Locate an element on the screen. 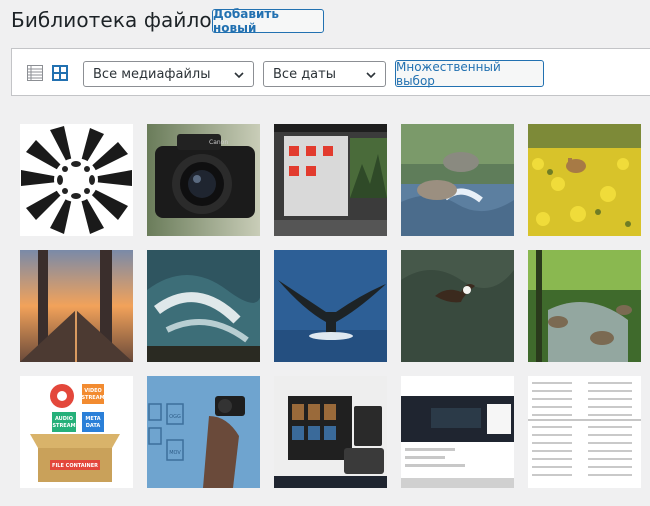 The image size is (650, 506). media-item-hand-camera: OGG MOV is located at coordinates (203, 432).